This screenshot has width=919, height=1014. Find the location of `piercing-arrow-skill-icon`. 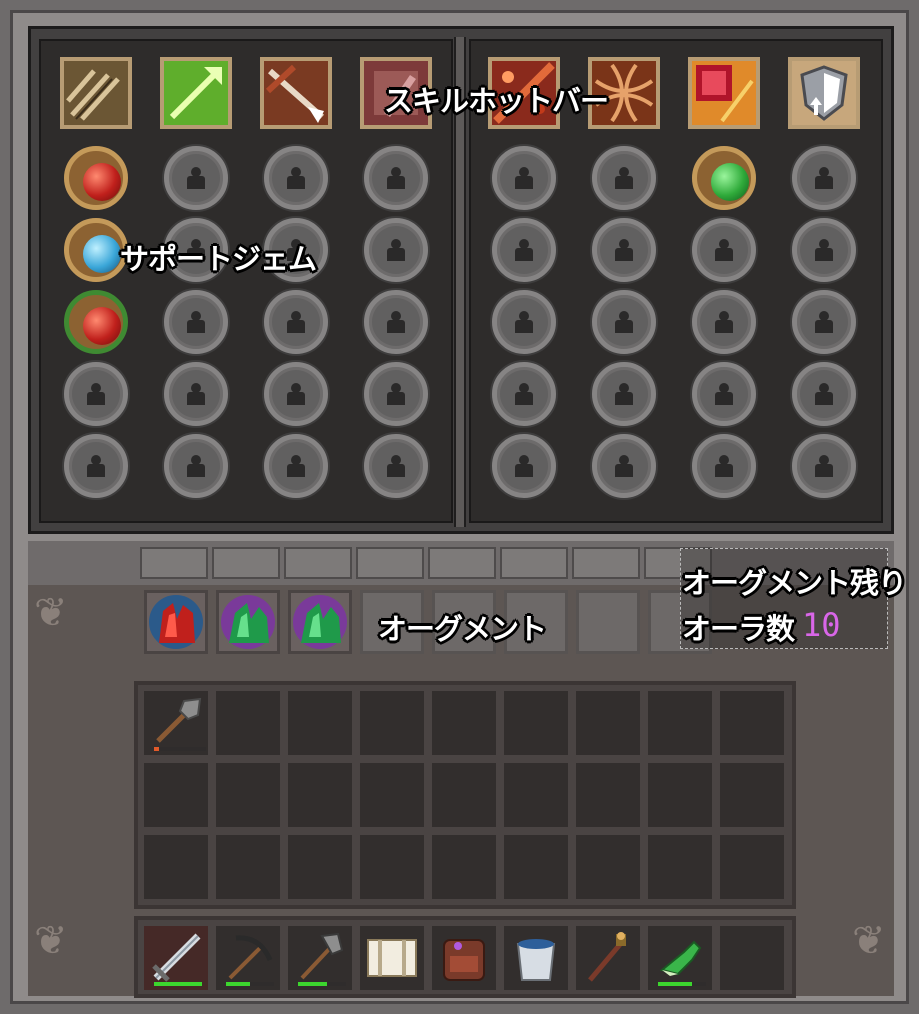

piercing-arrow-skill-icon is located at coordinates (296, 93).